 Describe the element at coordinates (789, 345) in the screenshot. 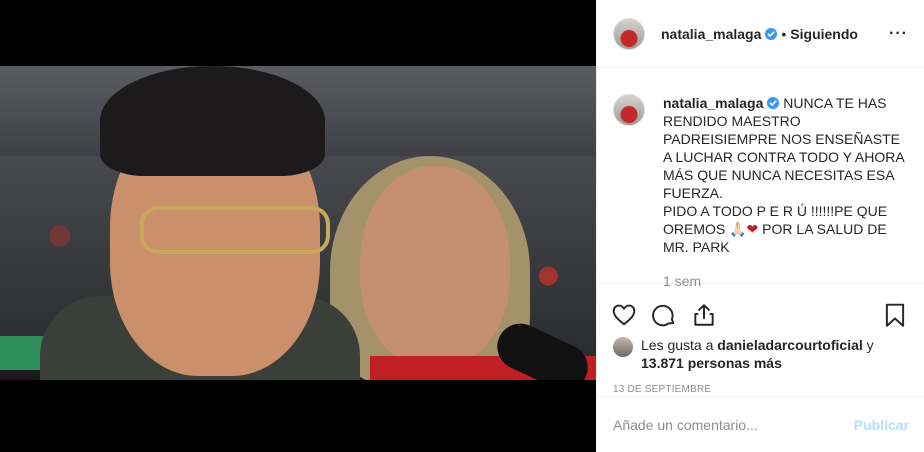

I see `liker-username: danieladarcourtoficial` at that location.